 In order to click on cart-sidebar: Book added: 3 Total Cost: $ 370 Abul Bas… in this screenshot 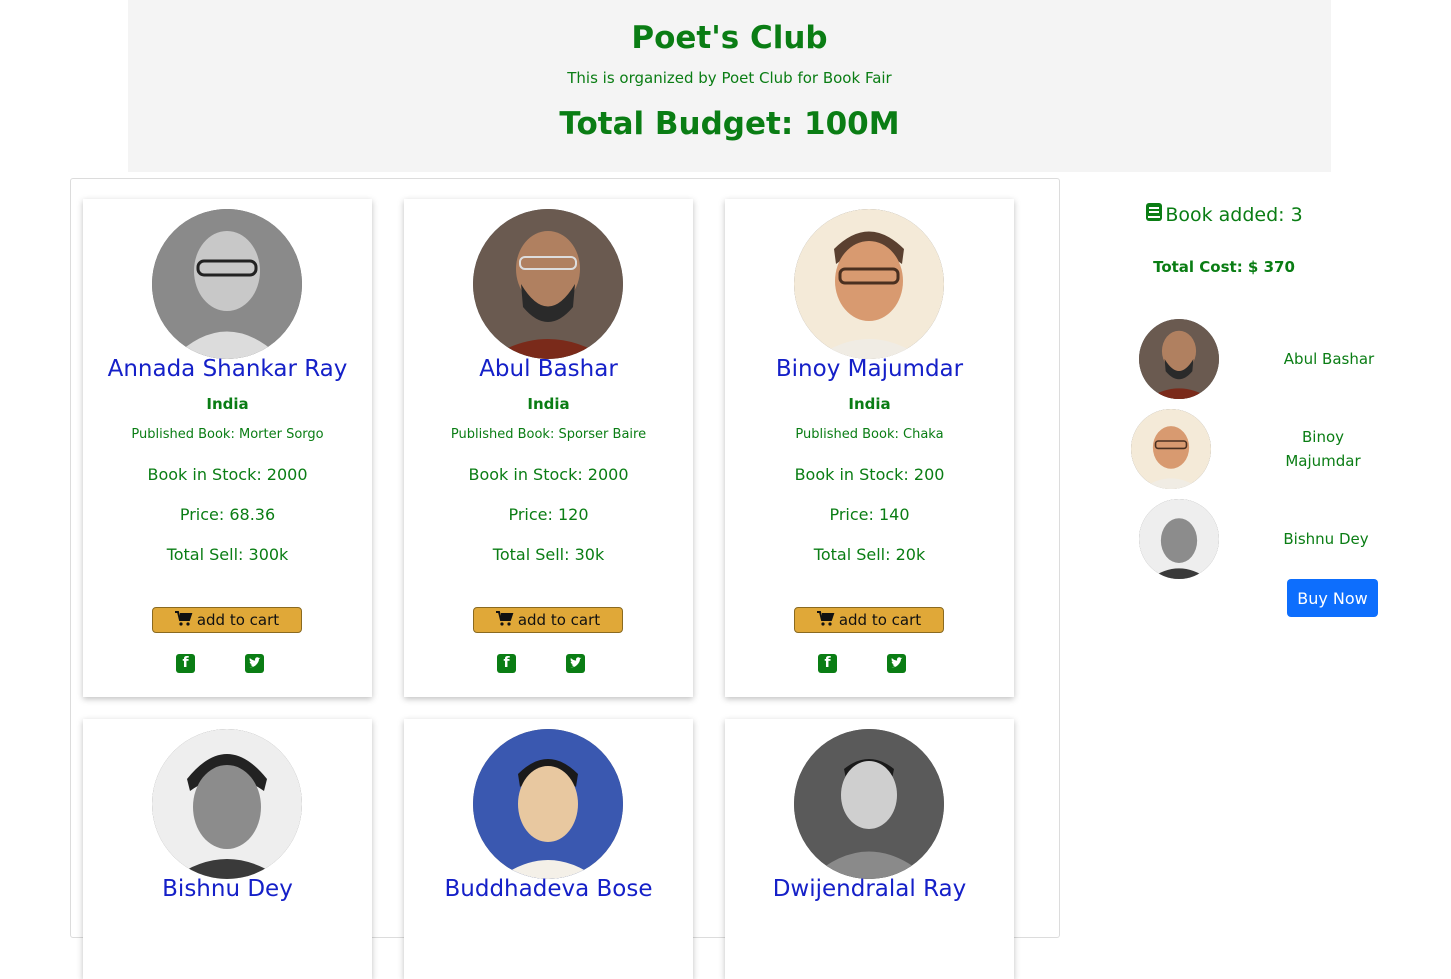, I will do `click(1265, 415)`.